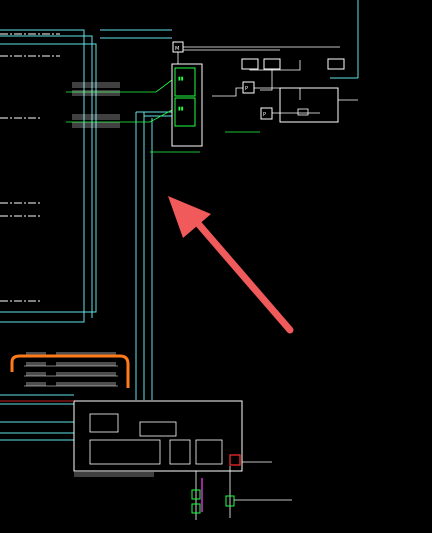 The width and height of the screenshot is (432, 533). I want to click on distribution-panel, so click(121, 438).